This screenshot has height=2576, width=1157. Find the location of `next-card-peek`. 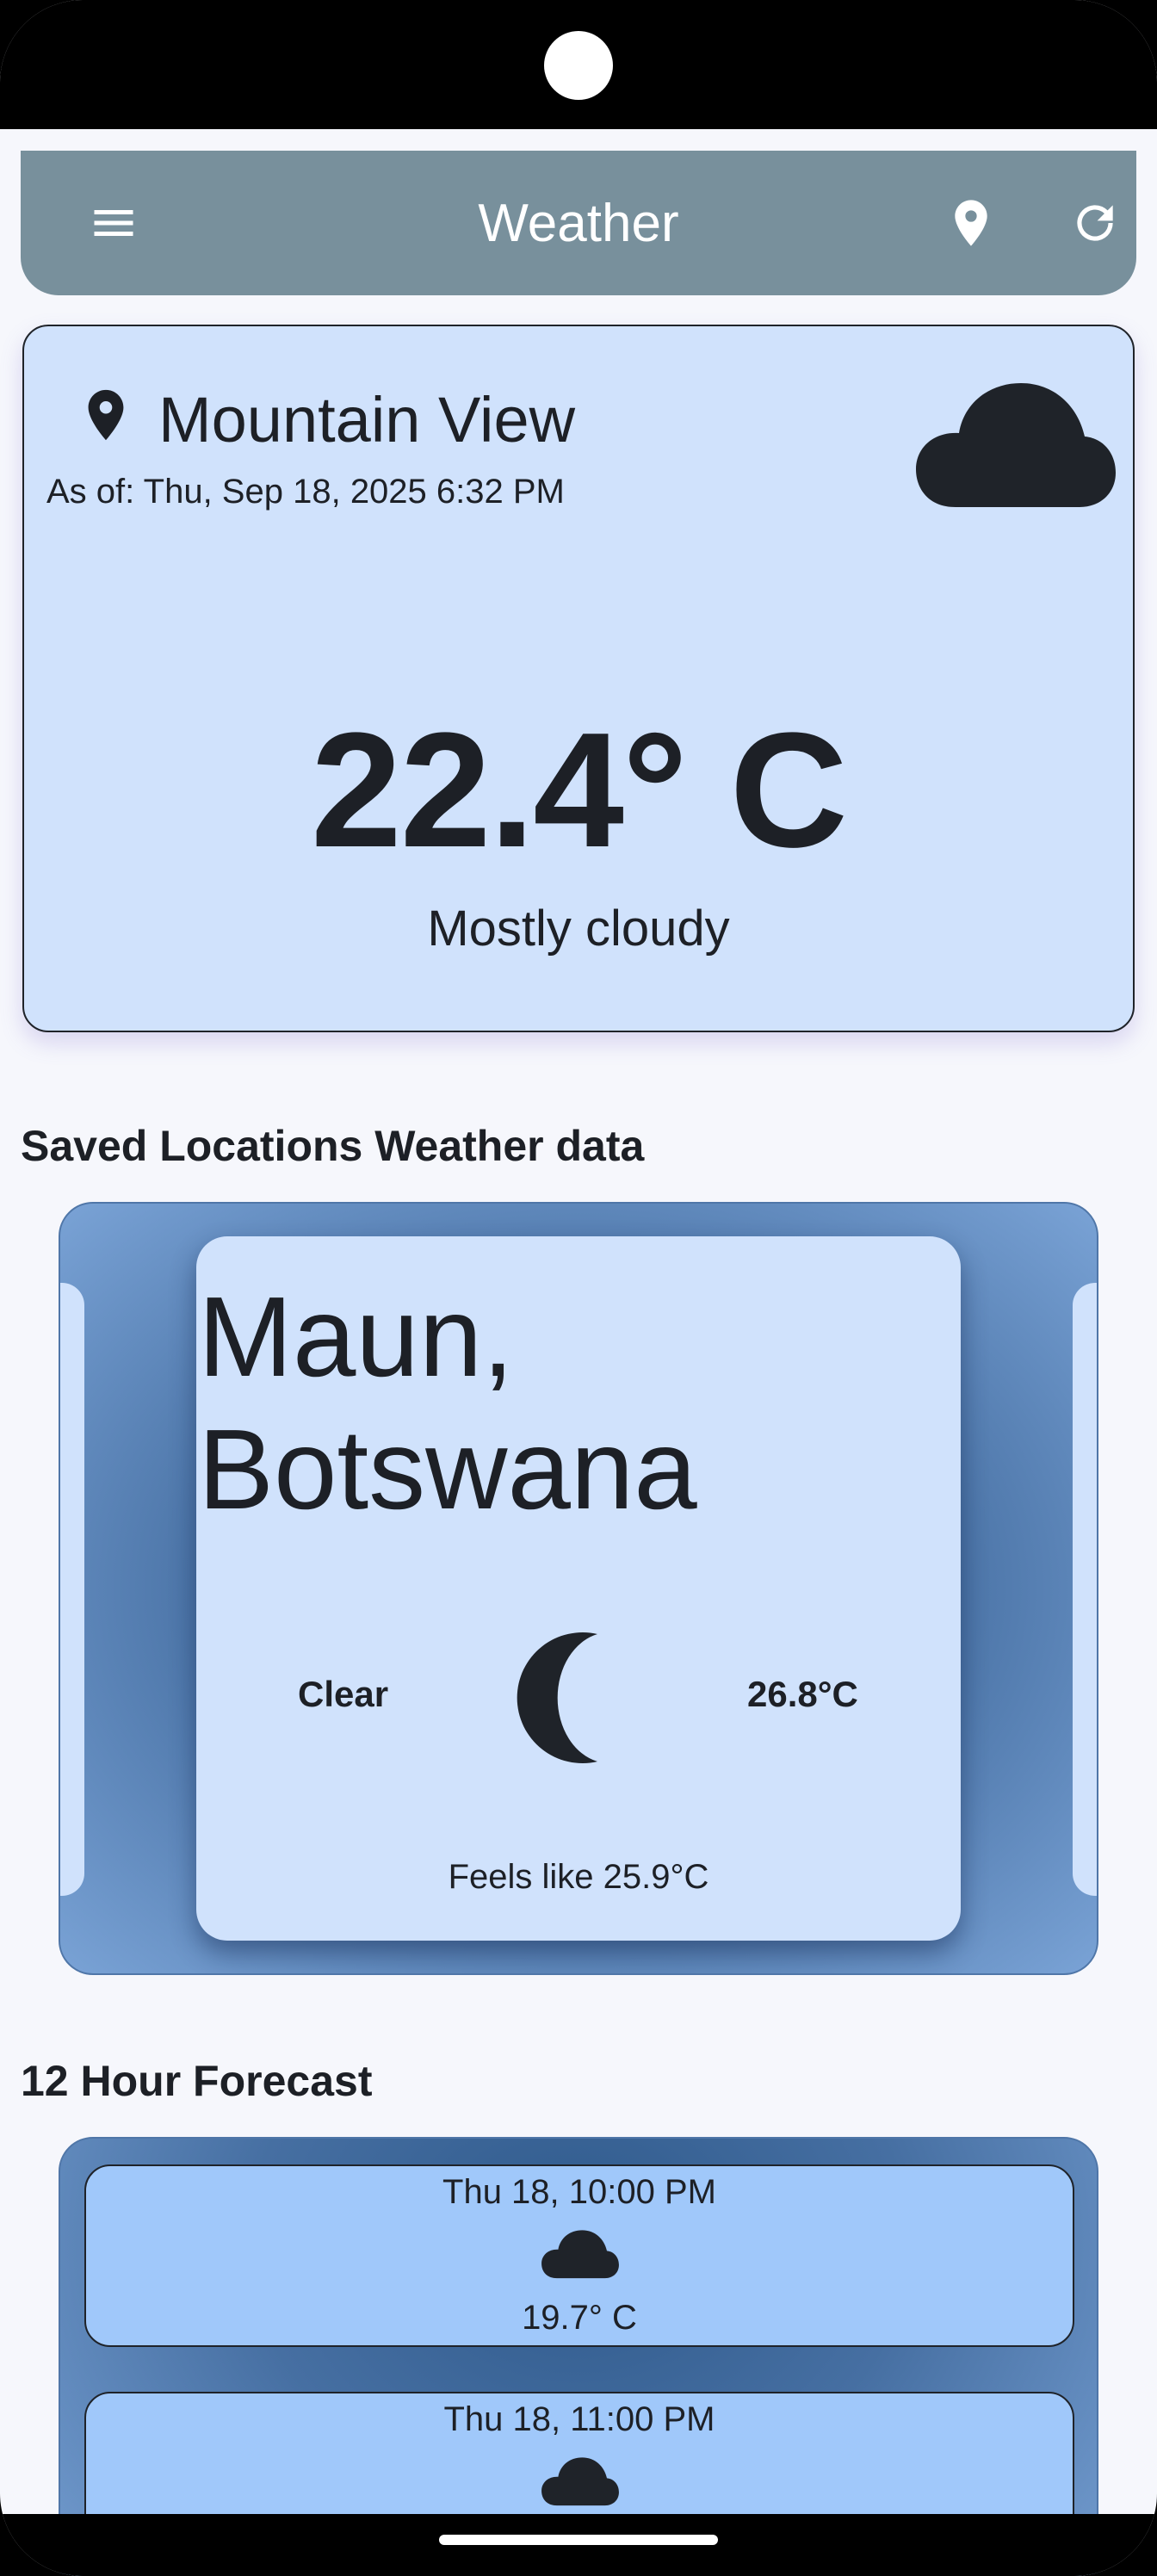

next-card-peek is located at coordinates (1085, 1590).